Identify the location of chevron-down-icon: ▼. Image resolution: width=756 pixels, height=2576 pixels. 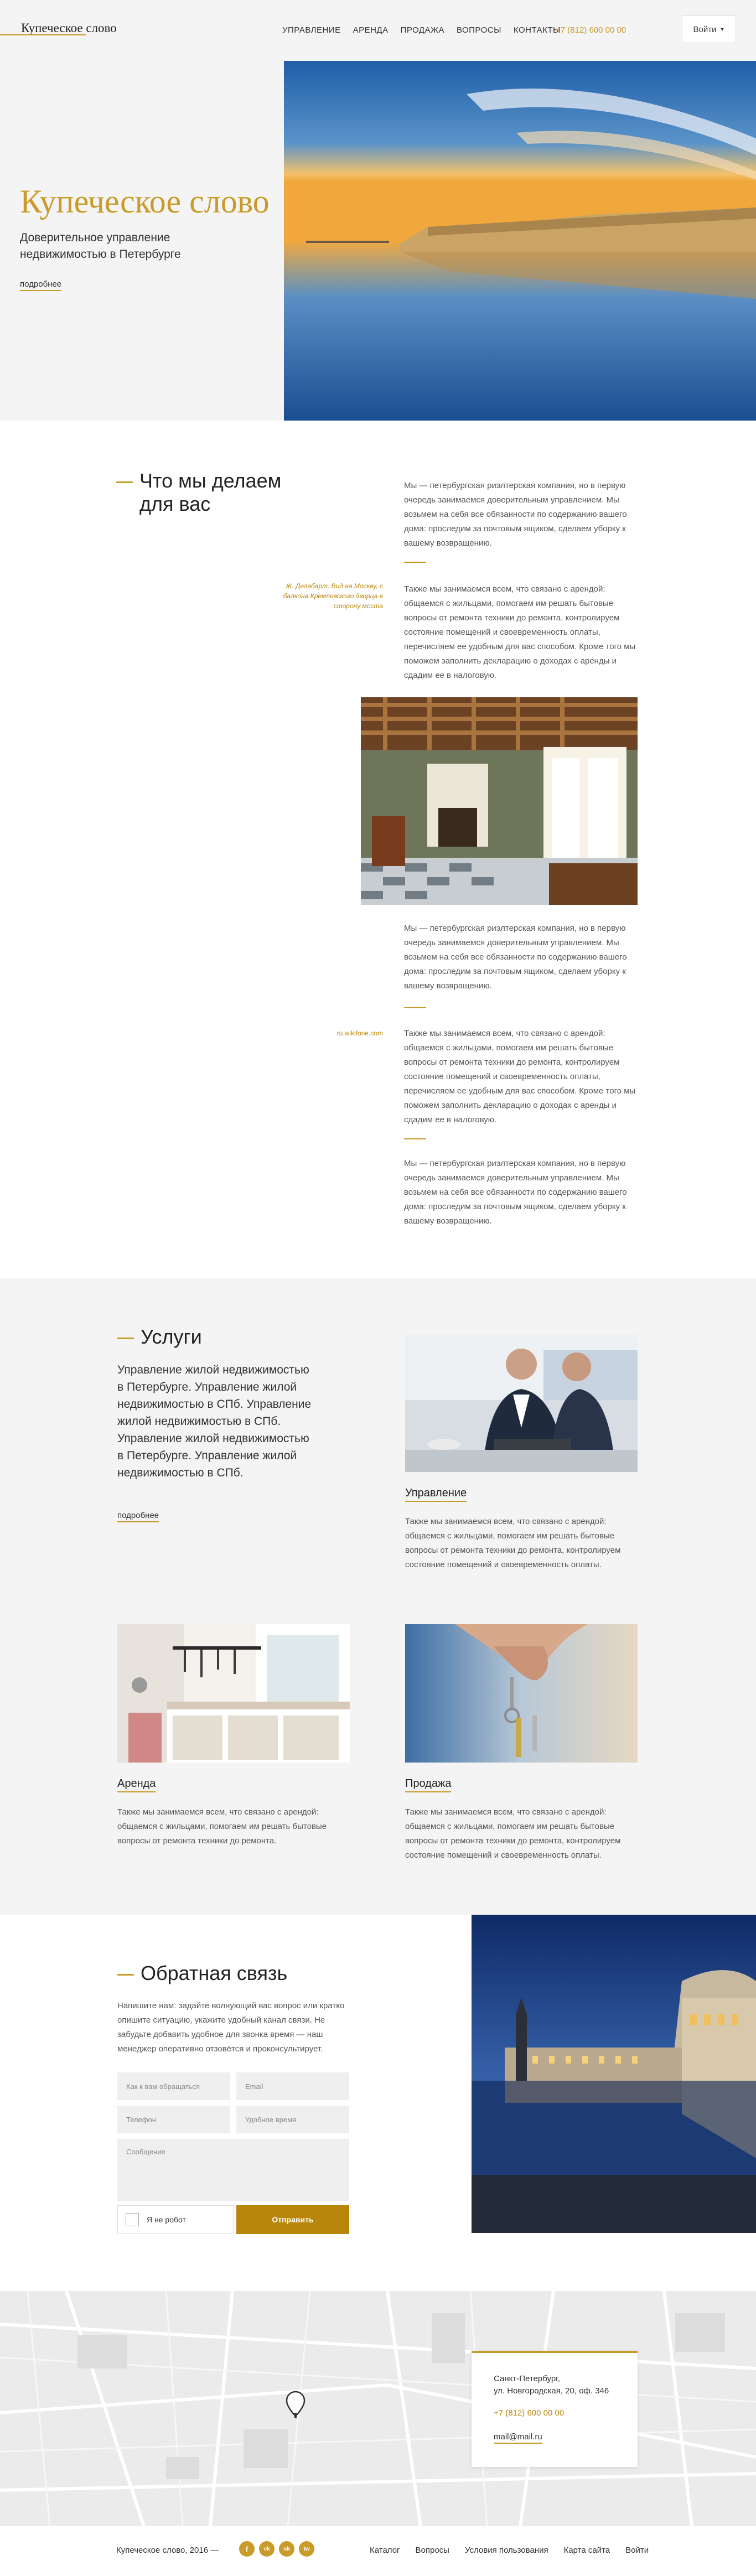
(722, 30).